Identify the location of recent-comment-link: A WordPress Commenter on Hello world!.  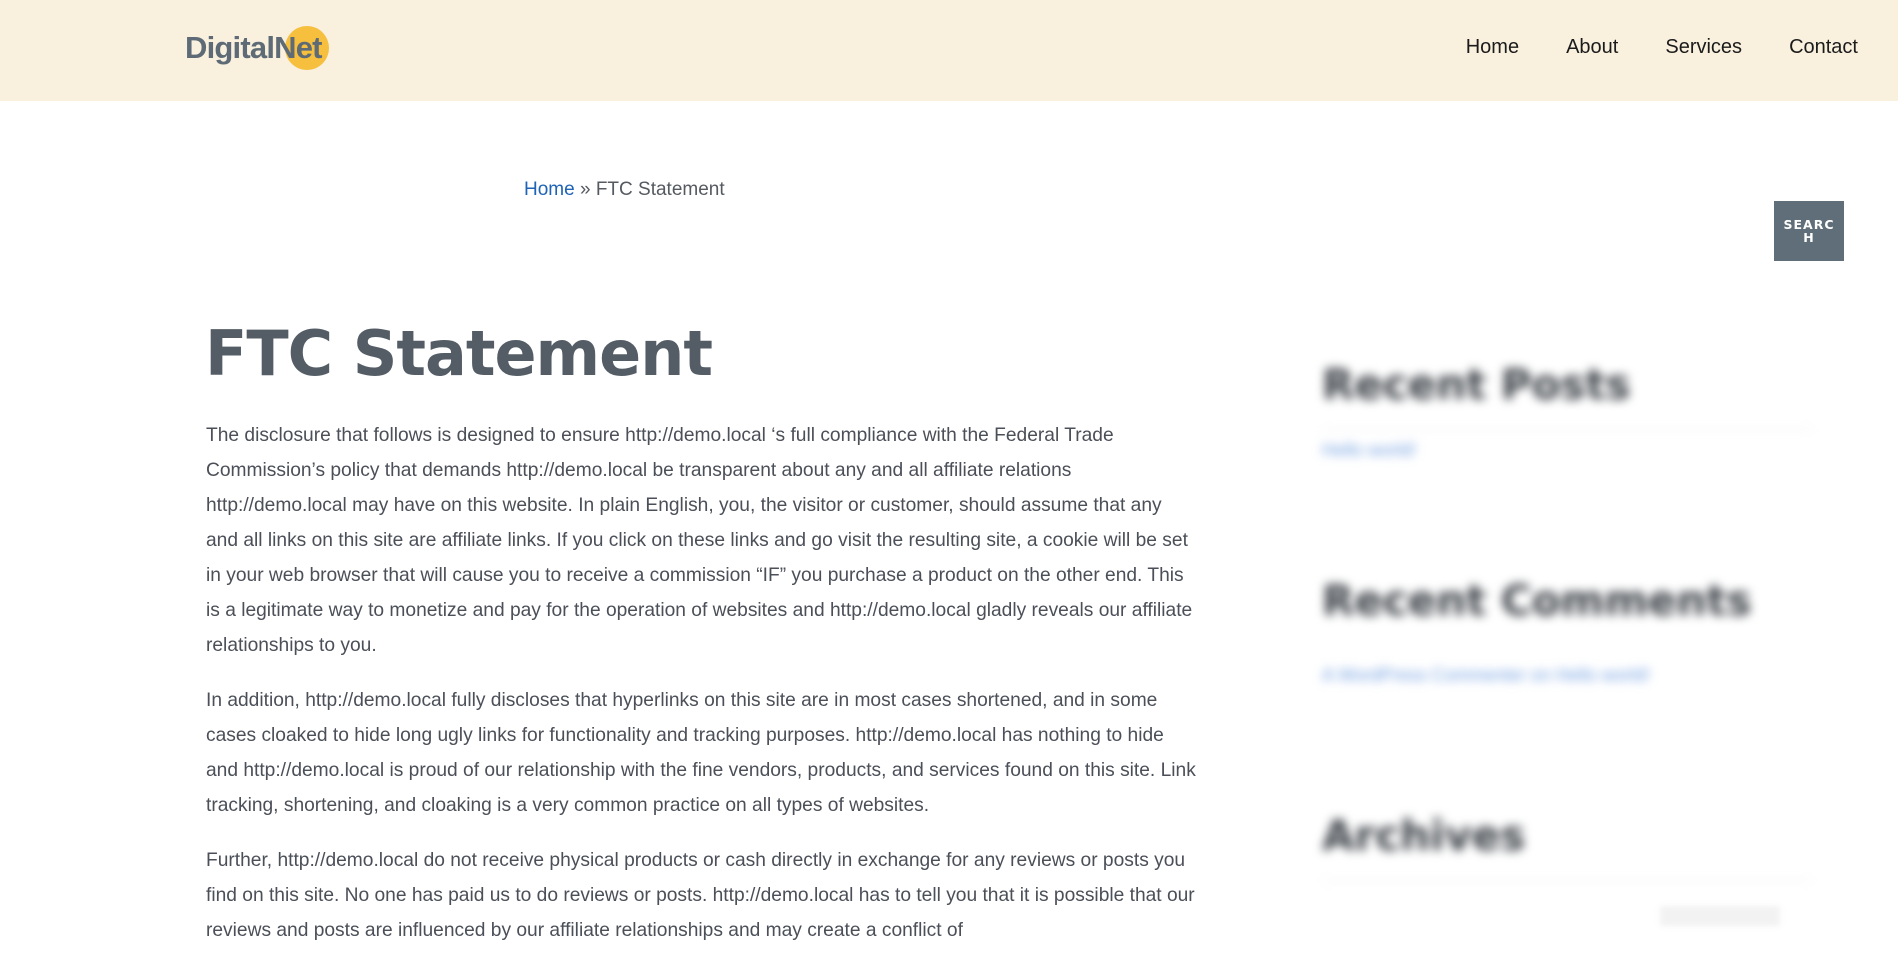
(1567, 675).